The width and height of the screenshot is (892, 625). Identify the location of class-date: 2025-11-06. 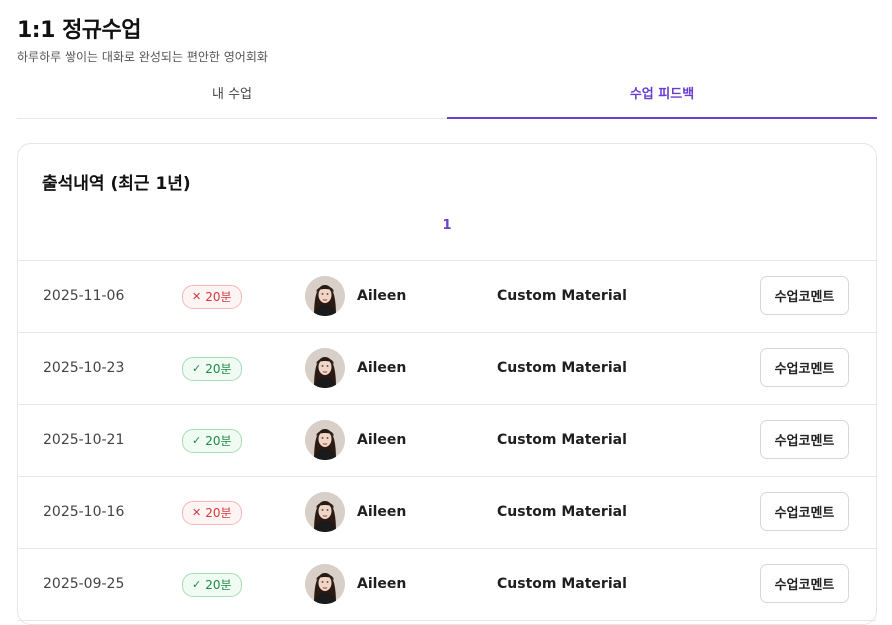
(84, 296).